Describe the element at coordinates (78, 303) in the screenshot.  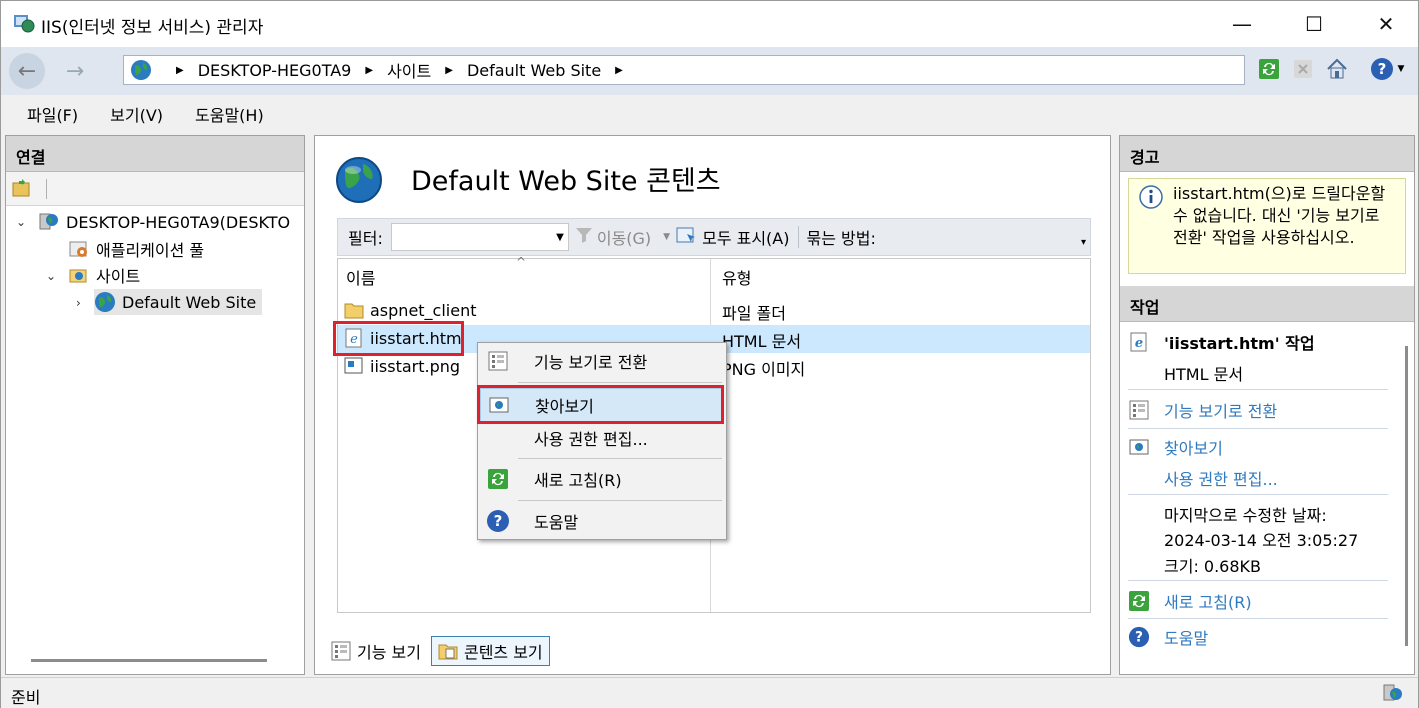
I see `tree-expand-icon: ›` at that location.